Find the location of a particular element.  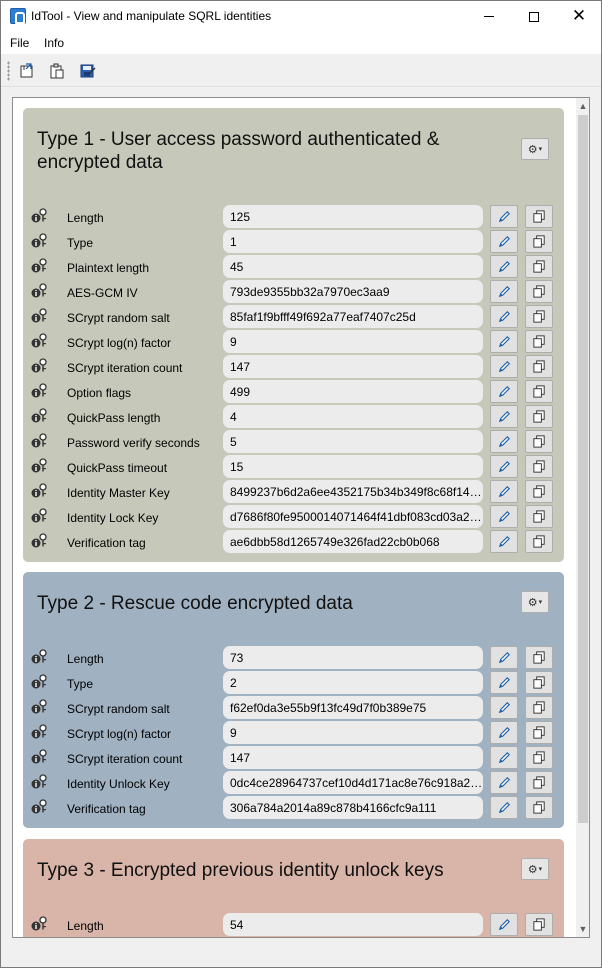

field-value: 45 is located at coordinates (353, 266).